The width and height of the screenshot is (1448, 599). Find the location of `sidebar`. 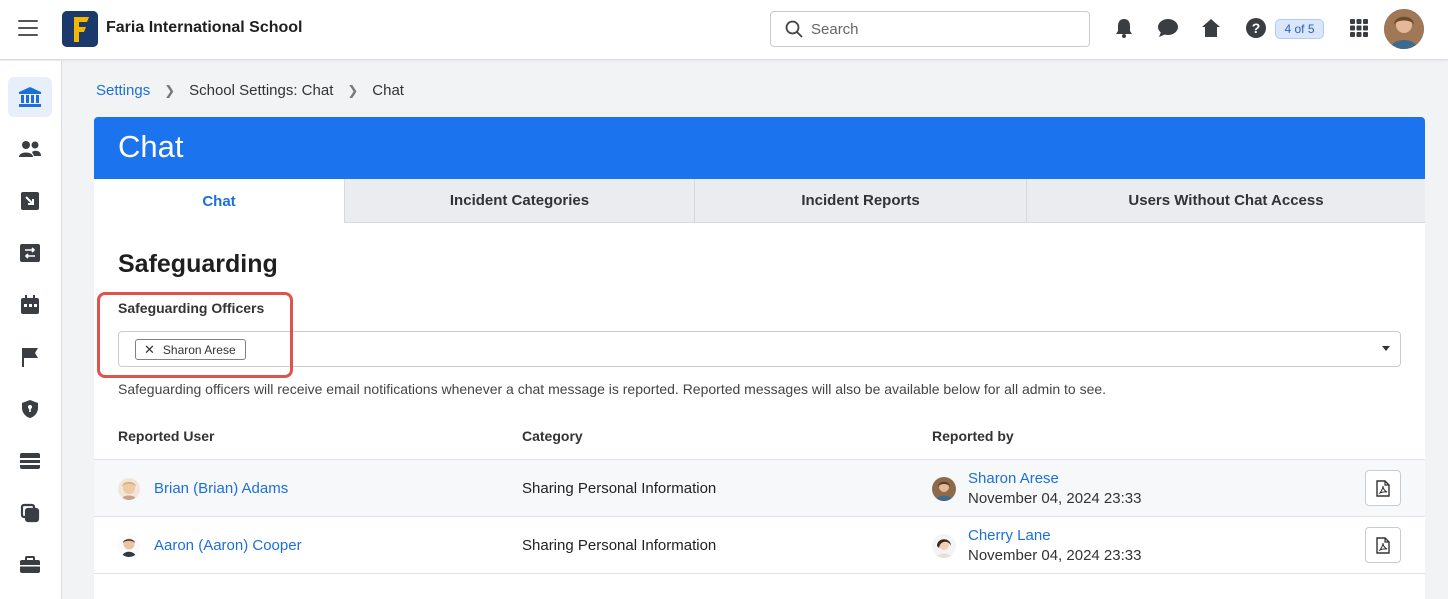

sidebar is located at coordinates (31, 330).